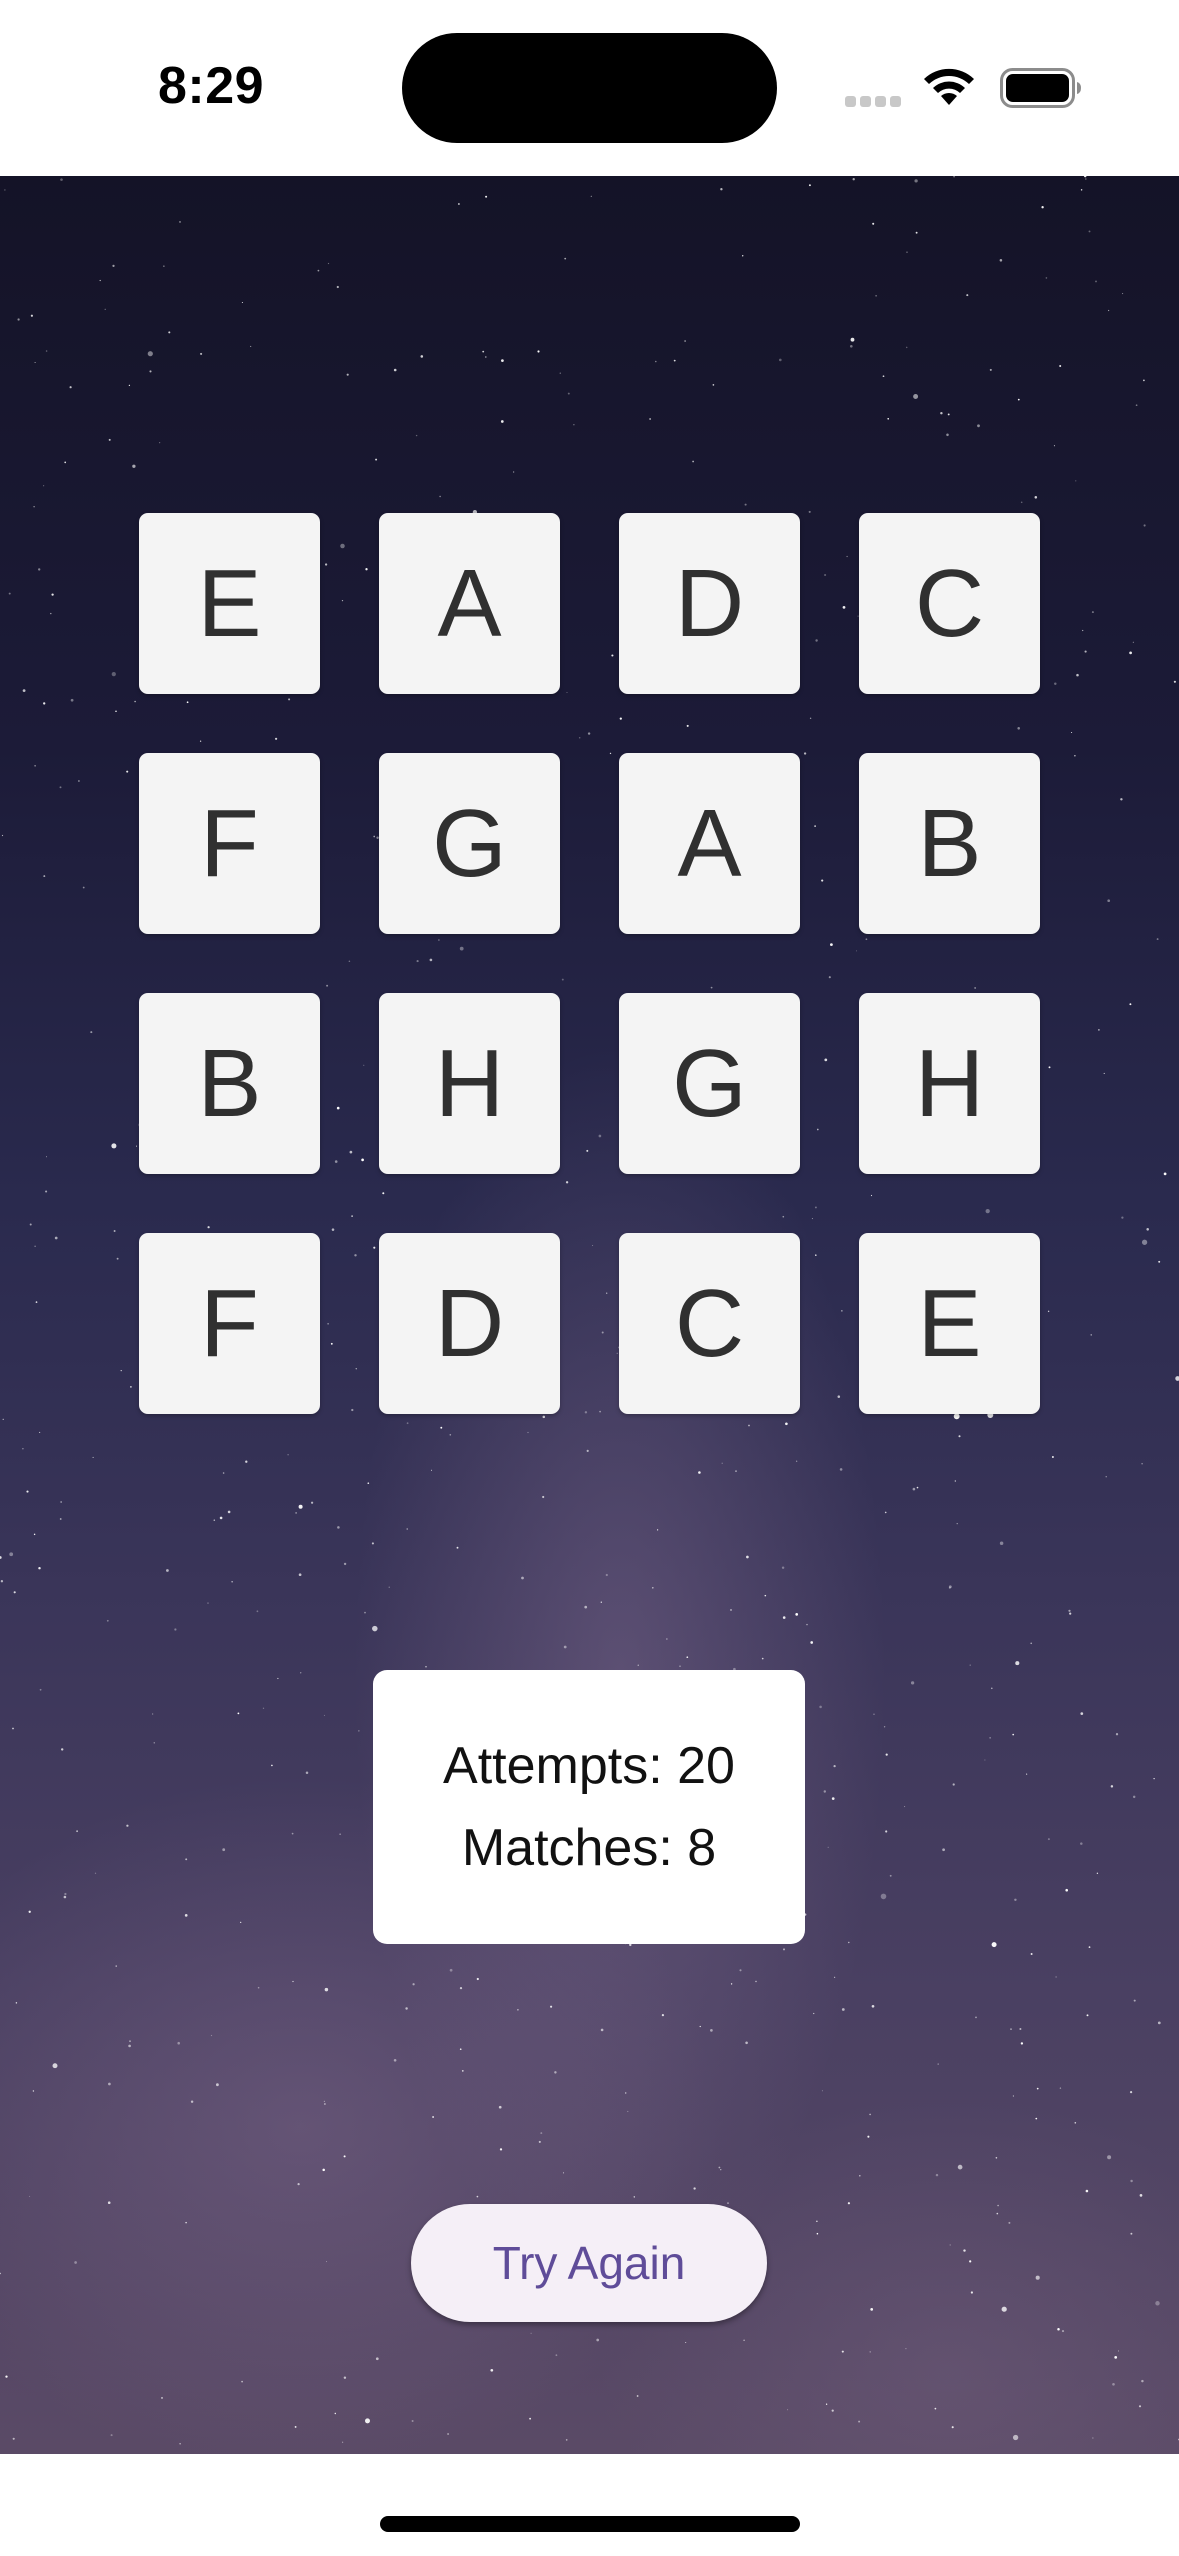  Describe the element at coordinates (590, 2524) in the screenshot. I see `home-indicator` at that location.